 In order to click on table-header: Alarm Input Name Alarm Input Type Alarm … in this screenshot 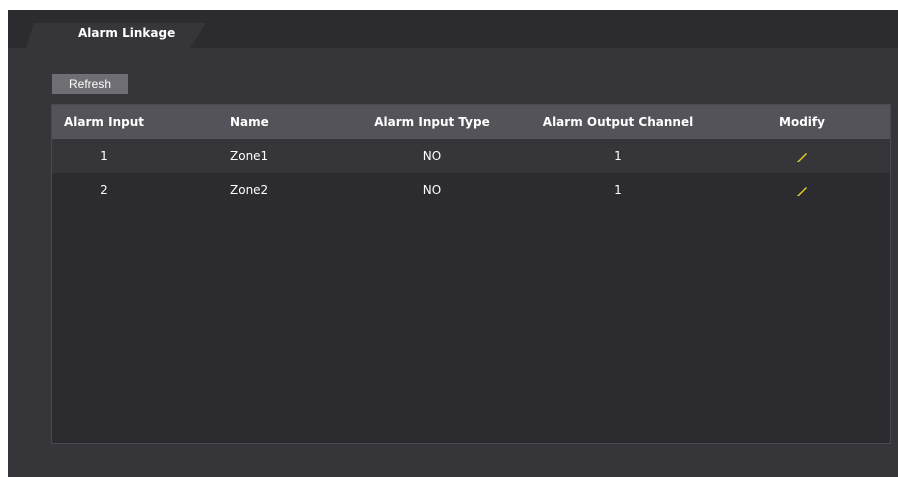, I will do `click(471, 122)`.